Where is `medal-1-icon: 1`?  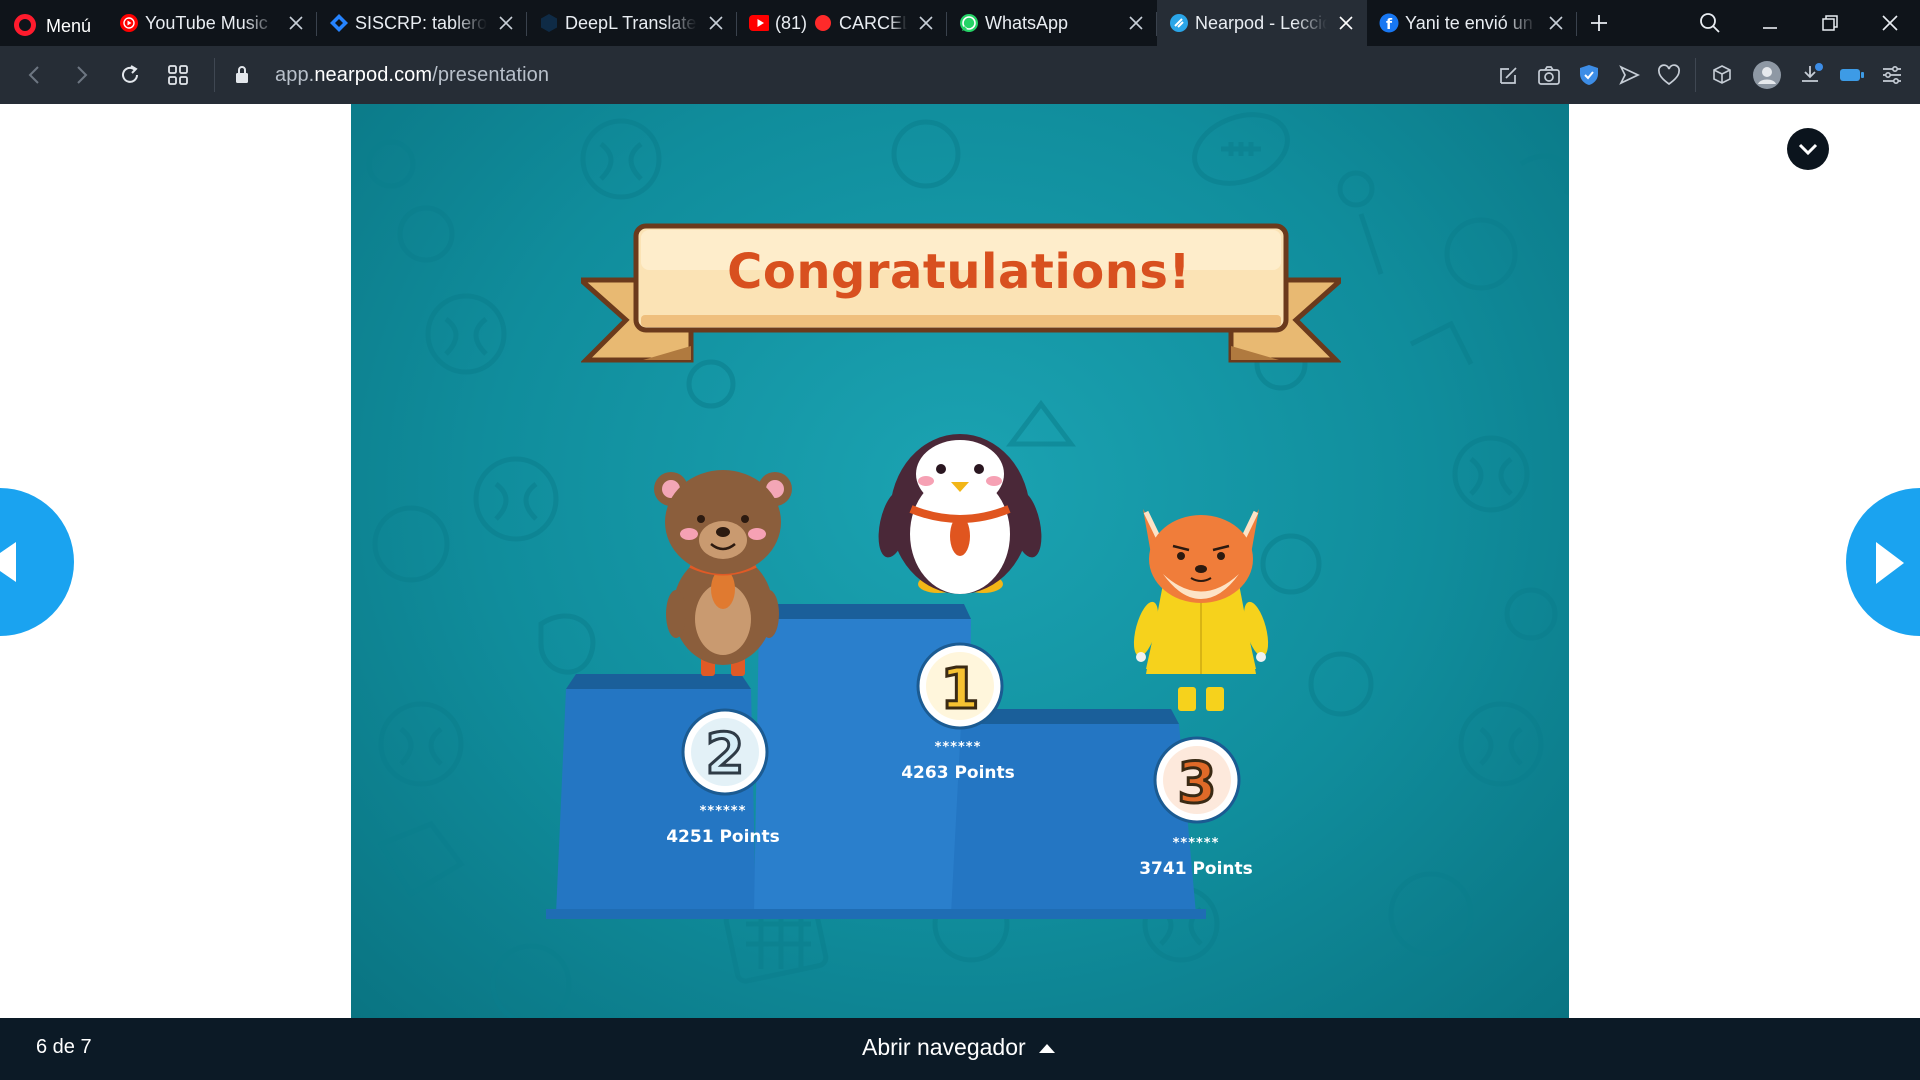 medal-1-icon: 1 is located at coordinates (960, 686).